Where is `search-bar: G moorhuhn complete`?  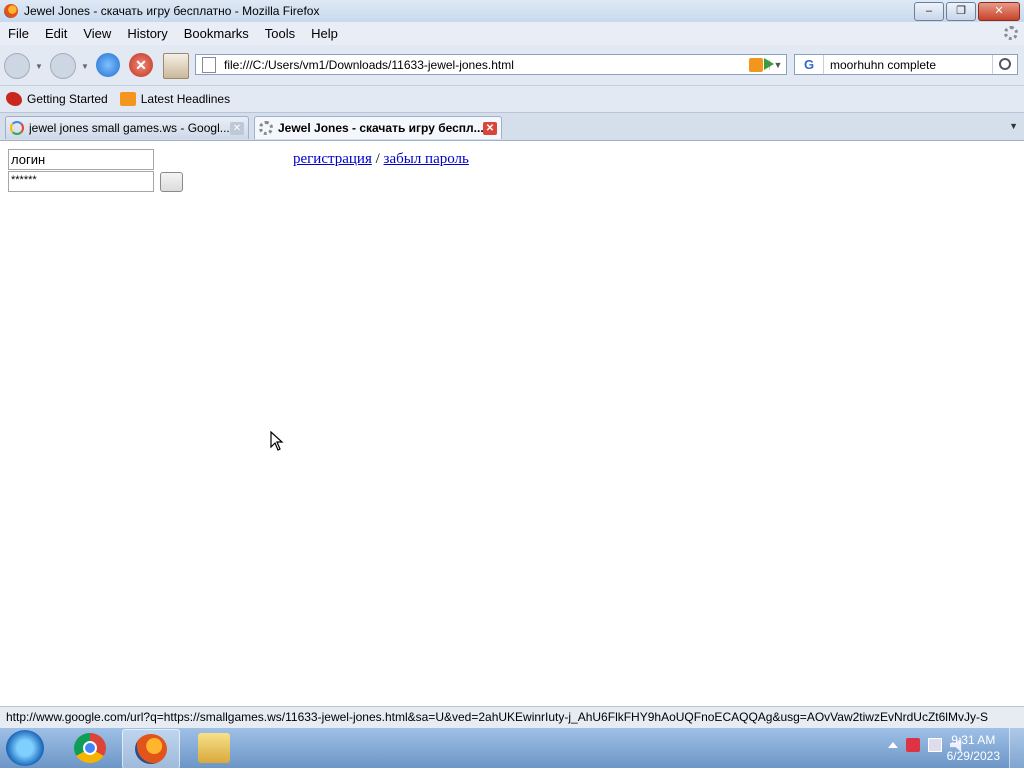 search-bar: G moorhuhn complete is located at coordinates (906, 64).